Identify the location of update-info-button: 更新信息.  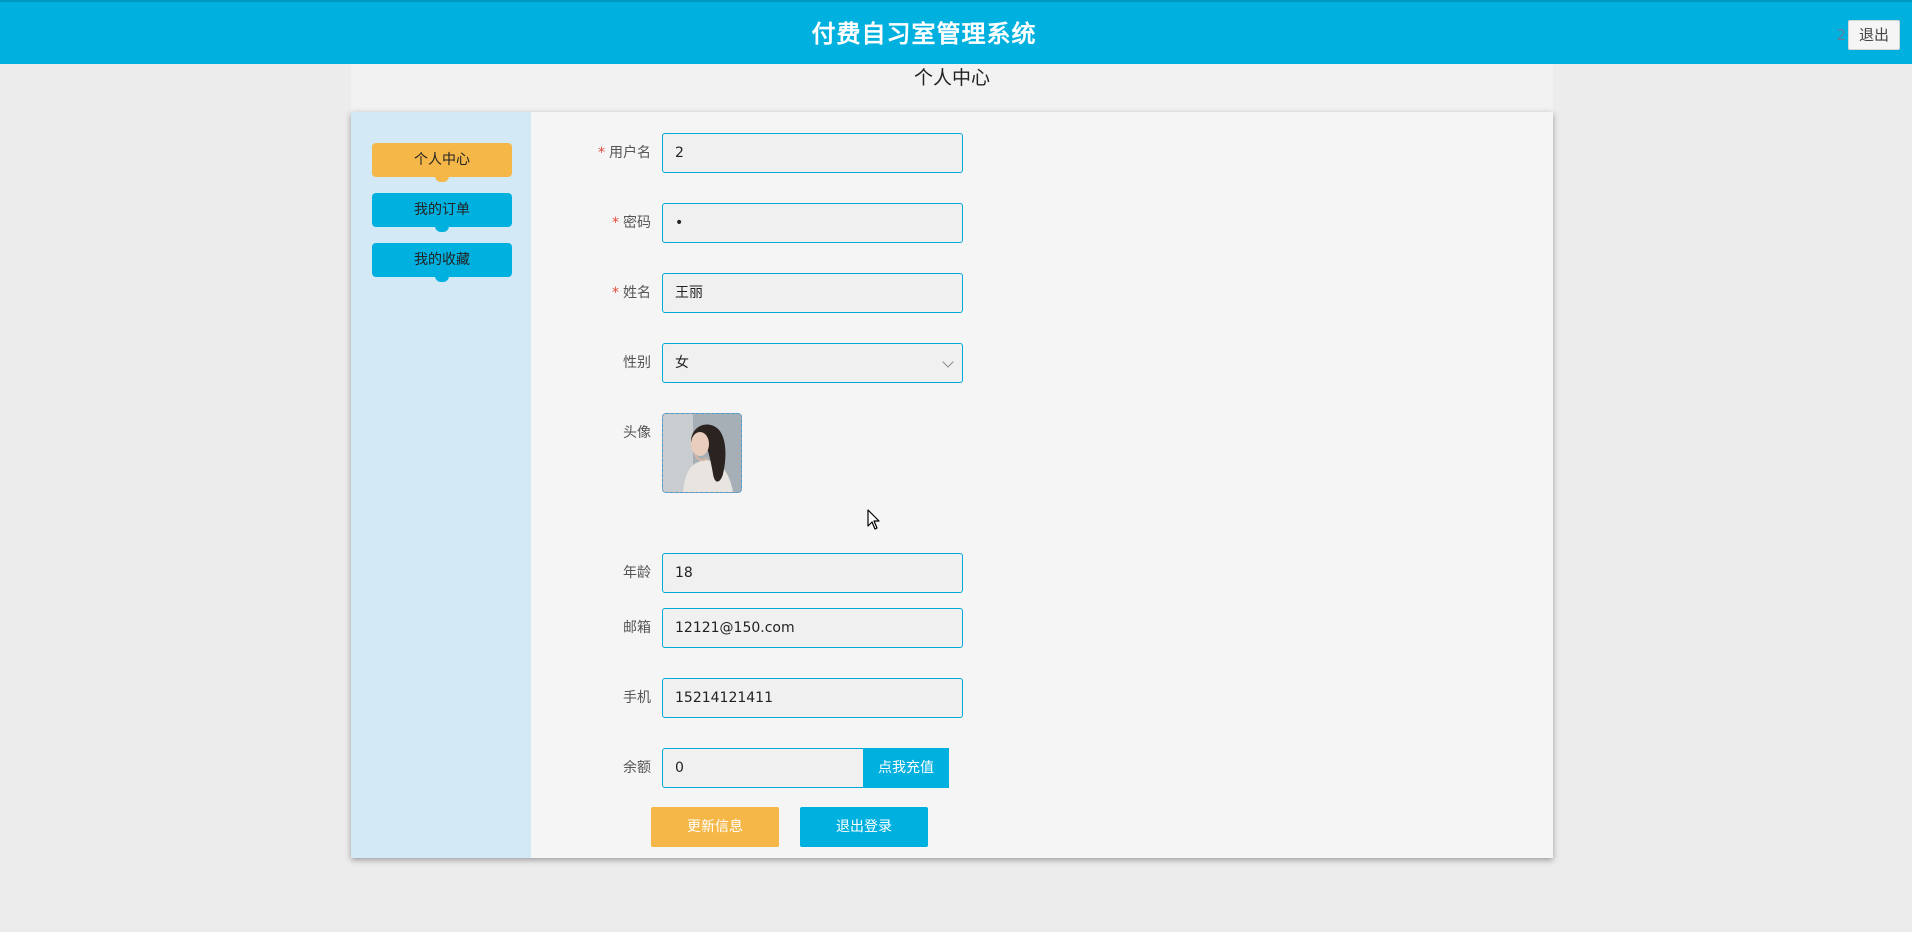
(715, 827).